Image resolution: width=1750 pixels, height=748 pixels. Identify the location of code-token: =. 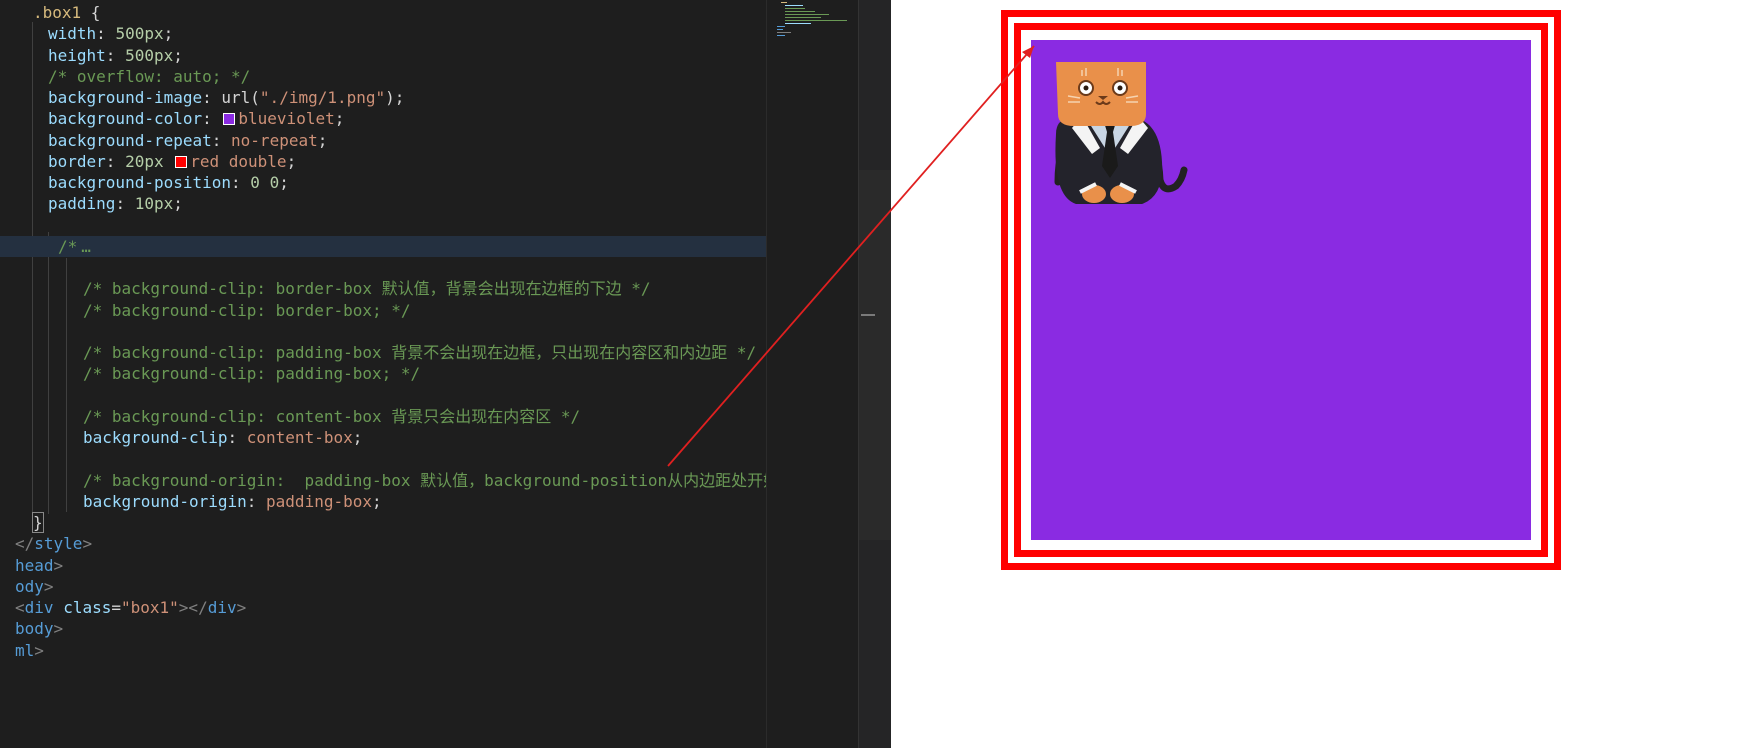
(116, 607).